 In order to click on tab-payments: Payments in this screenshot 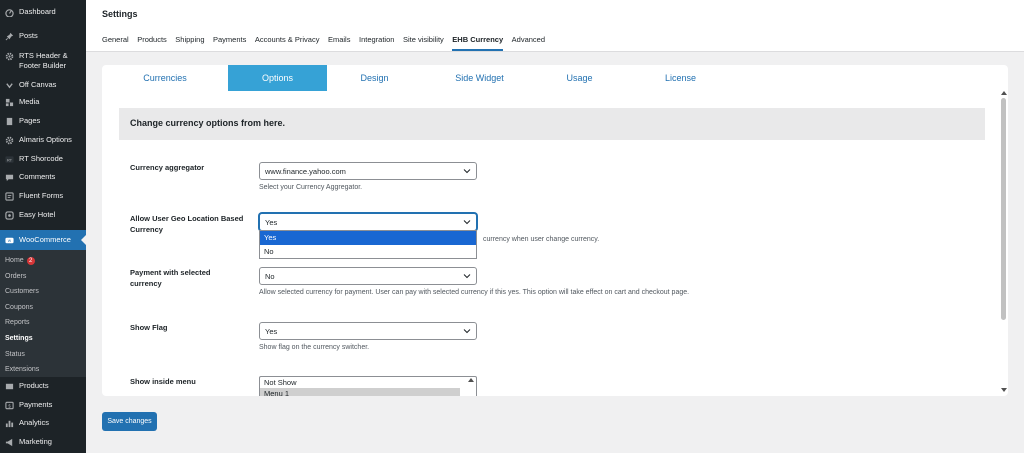, I will do `click(229, 43)`.